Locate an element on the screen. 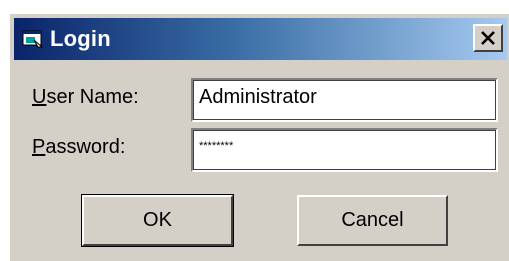 The image size is (509, 261). password-input: ******** is located at coordinates (344, 150).